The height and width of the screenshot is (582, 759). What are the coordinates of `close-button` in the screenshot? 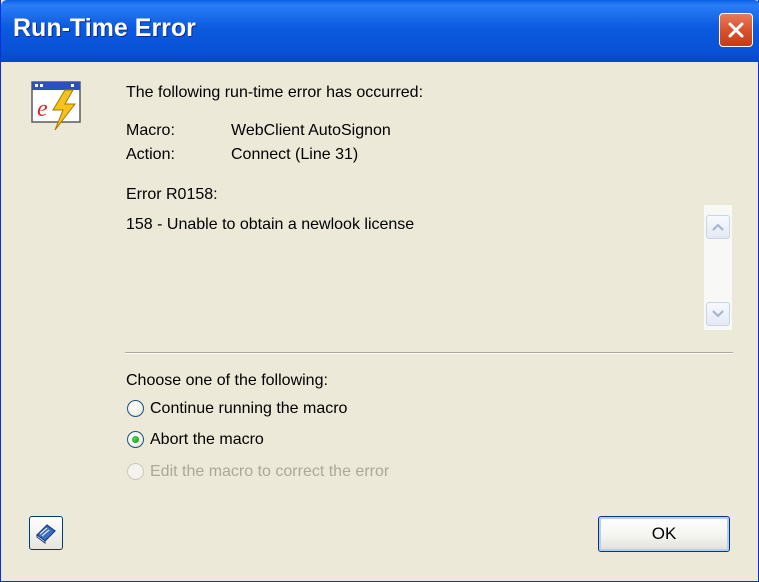 It's located at (736, 30).